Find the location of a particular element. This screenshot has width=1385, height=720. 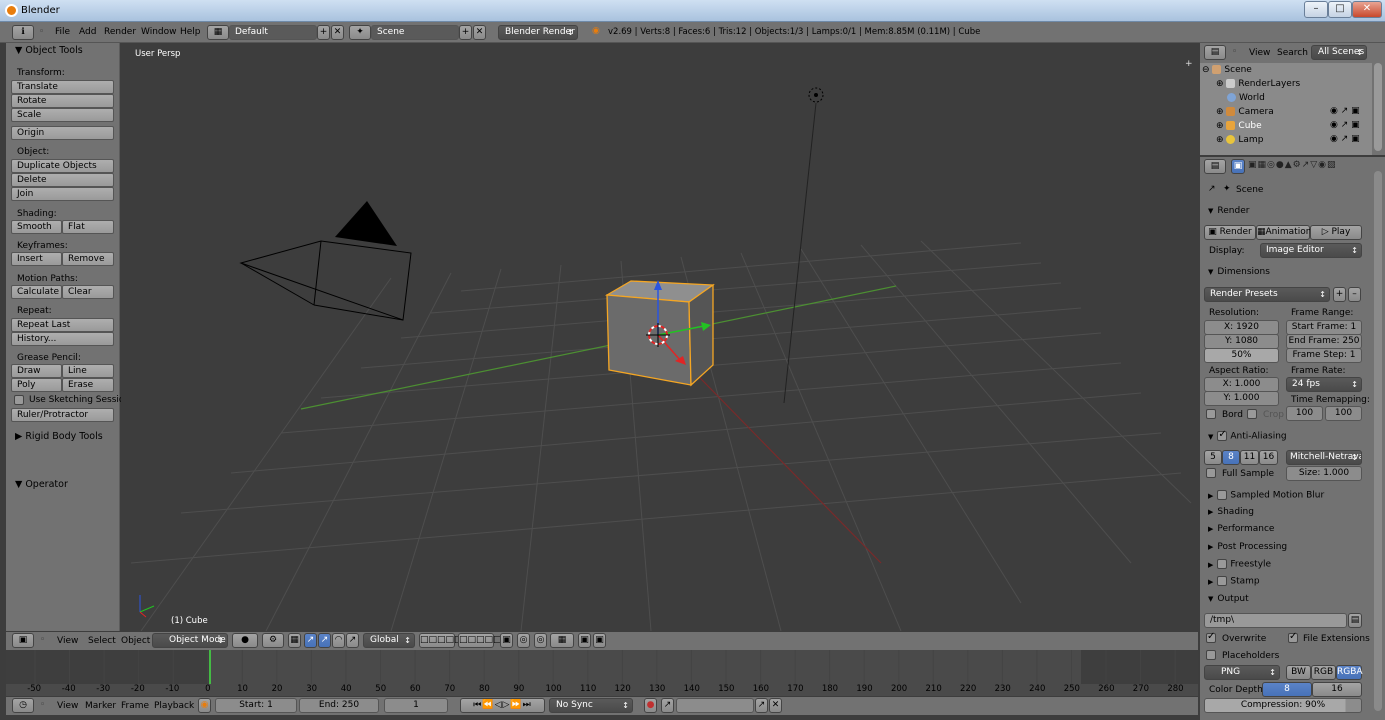

mode-dropdown: Object Mode is located at coordinates (190, 640).